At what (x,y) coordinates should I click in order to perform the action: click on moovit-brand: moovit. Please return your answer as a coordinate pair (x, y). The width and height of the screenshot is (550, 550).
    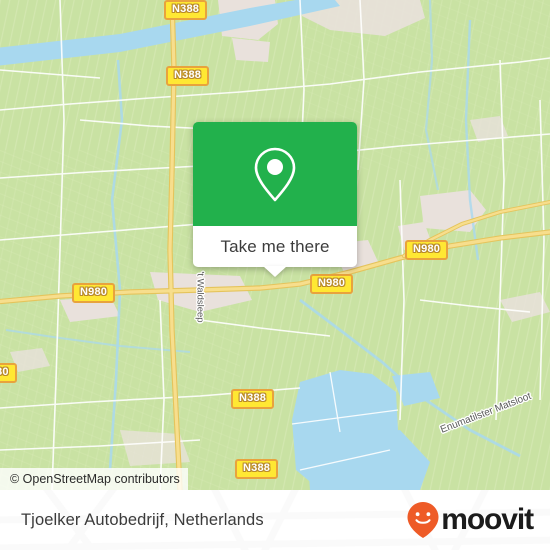
    Looking at the image, I should click on (478, 520).